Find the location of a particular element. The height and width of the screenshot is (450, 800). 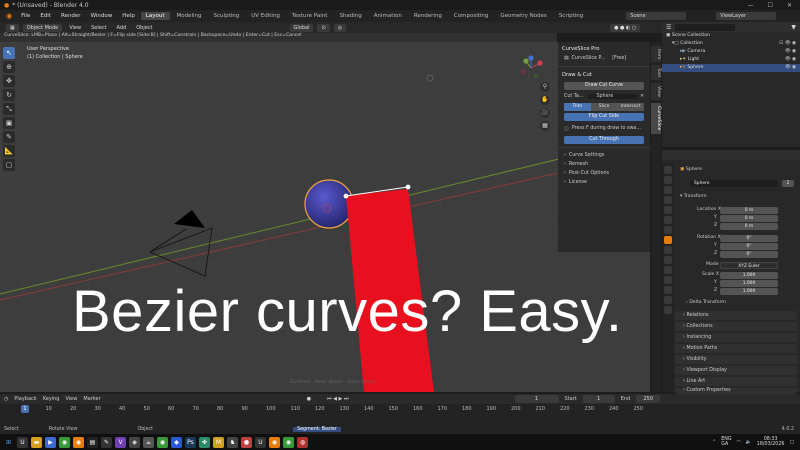

collection-props-icon is located at coordinates (668, 230).